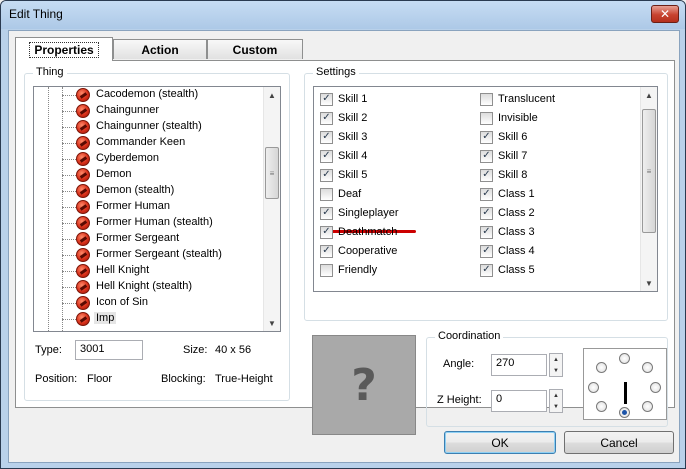  I want to click on flag-checkbox: ✓ Class 4, so click(507, 251).